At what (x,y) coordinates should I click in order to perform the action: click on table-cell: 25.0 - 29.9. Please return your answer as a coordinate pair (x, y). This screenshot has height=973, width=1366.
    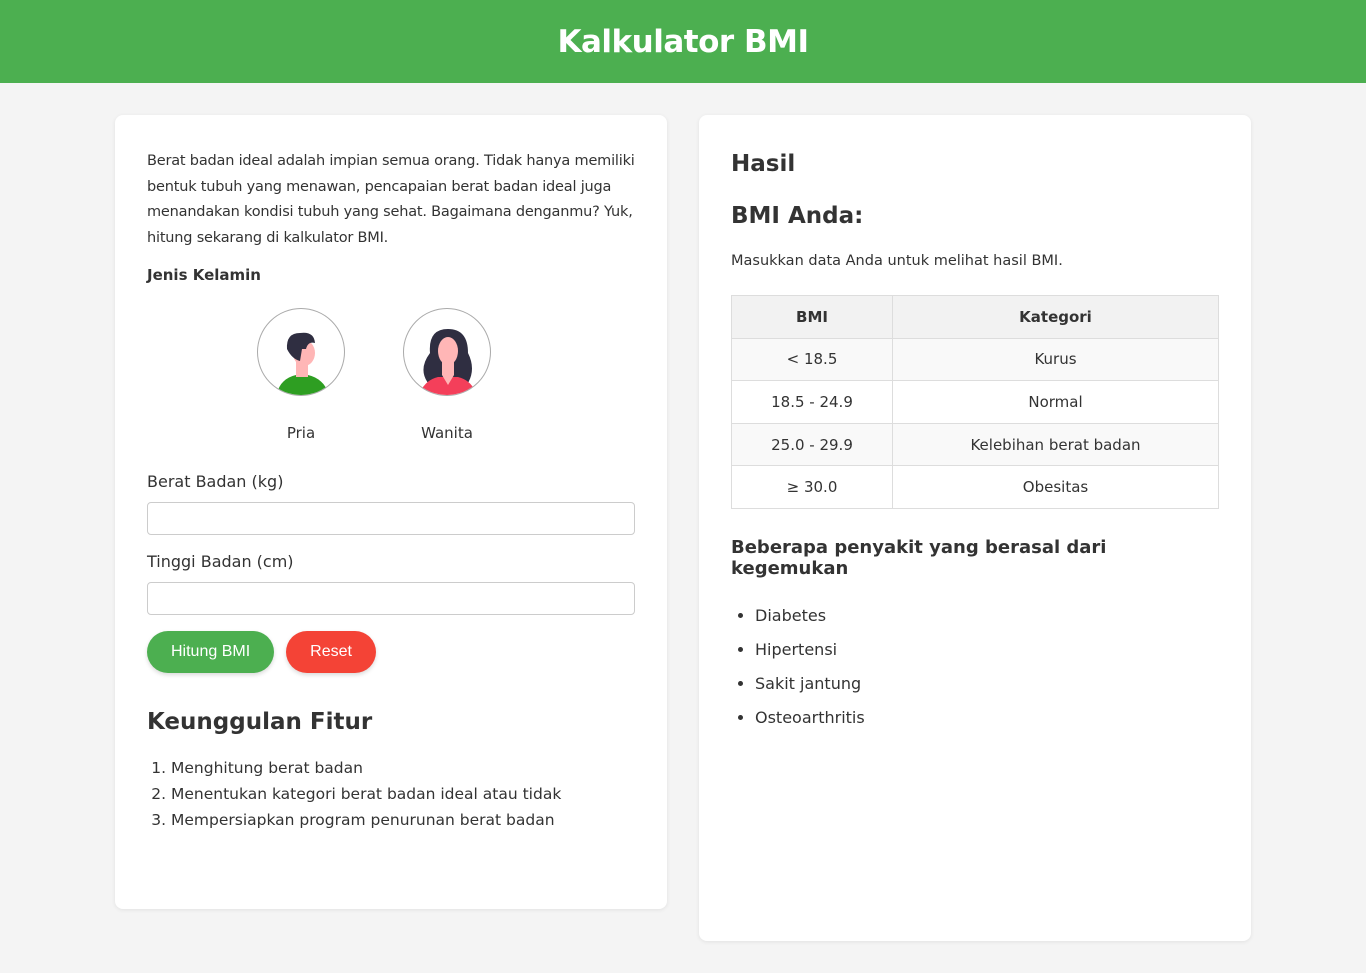
    Looking at the image, I should click on (812, 444).